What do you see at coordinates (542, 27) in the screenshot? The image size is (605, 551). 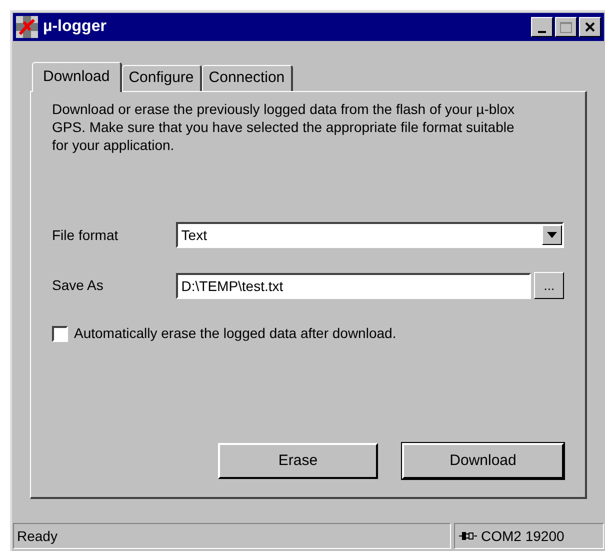 I see `minimize-button` at bounding box center [542, 27].